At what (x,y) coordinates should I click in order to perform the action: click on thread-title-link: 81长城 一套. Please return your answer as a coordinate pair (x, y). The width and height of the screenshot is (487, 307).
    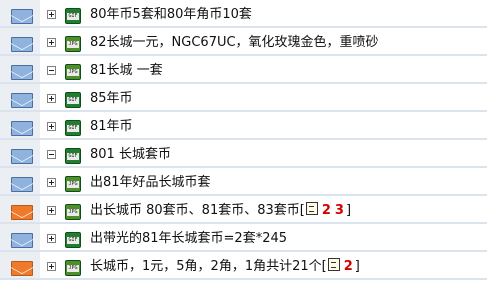
    Looking at the image, I should click on (126, 70).